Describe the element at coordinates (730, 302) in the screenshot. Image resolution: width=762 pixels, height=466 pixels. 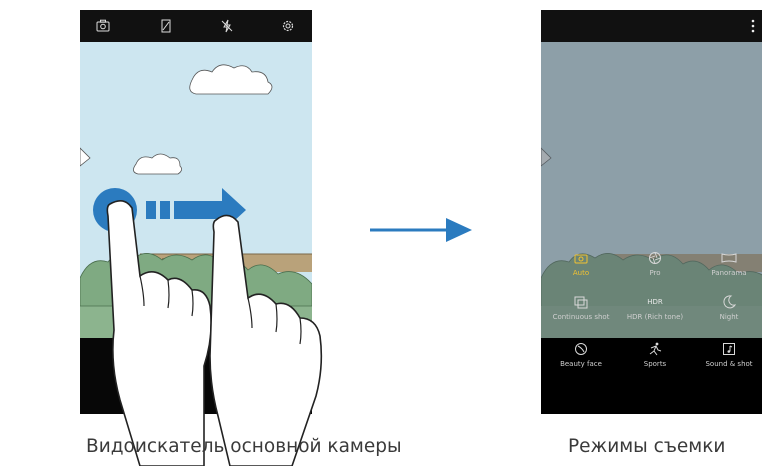
I see `moon-icon` at that location.